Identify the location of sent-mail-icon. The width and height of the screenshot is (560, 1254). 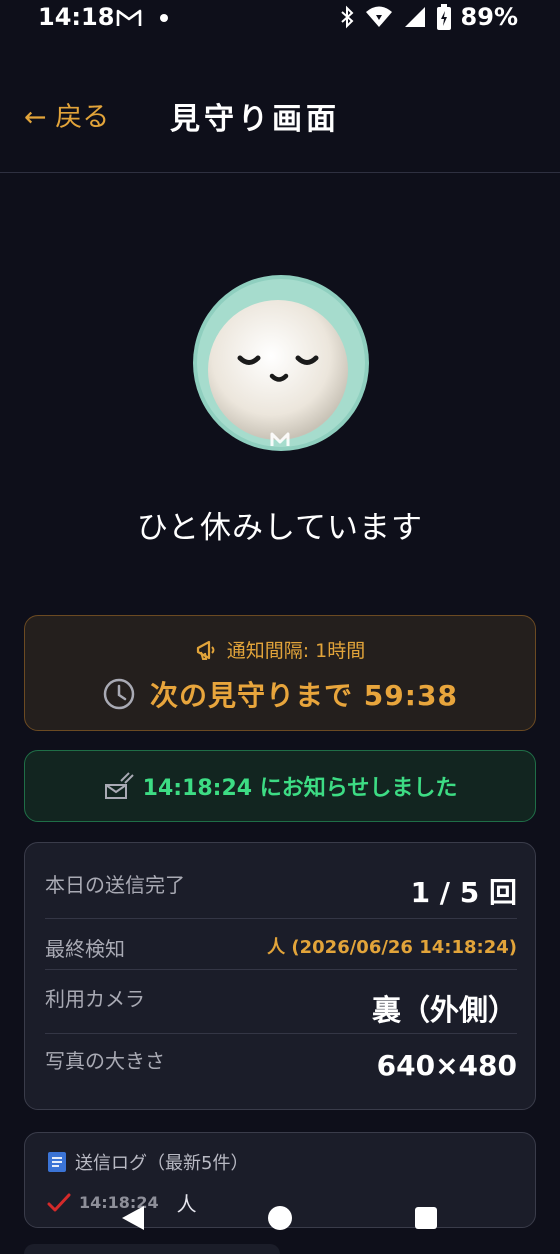
(119, 785).